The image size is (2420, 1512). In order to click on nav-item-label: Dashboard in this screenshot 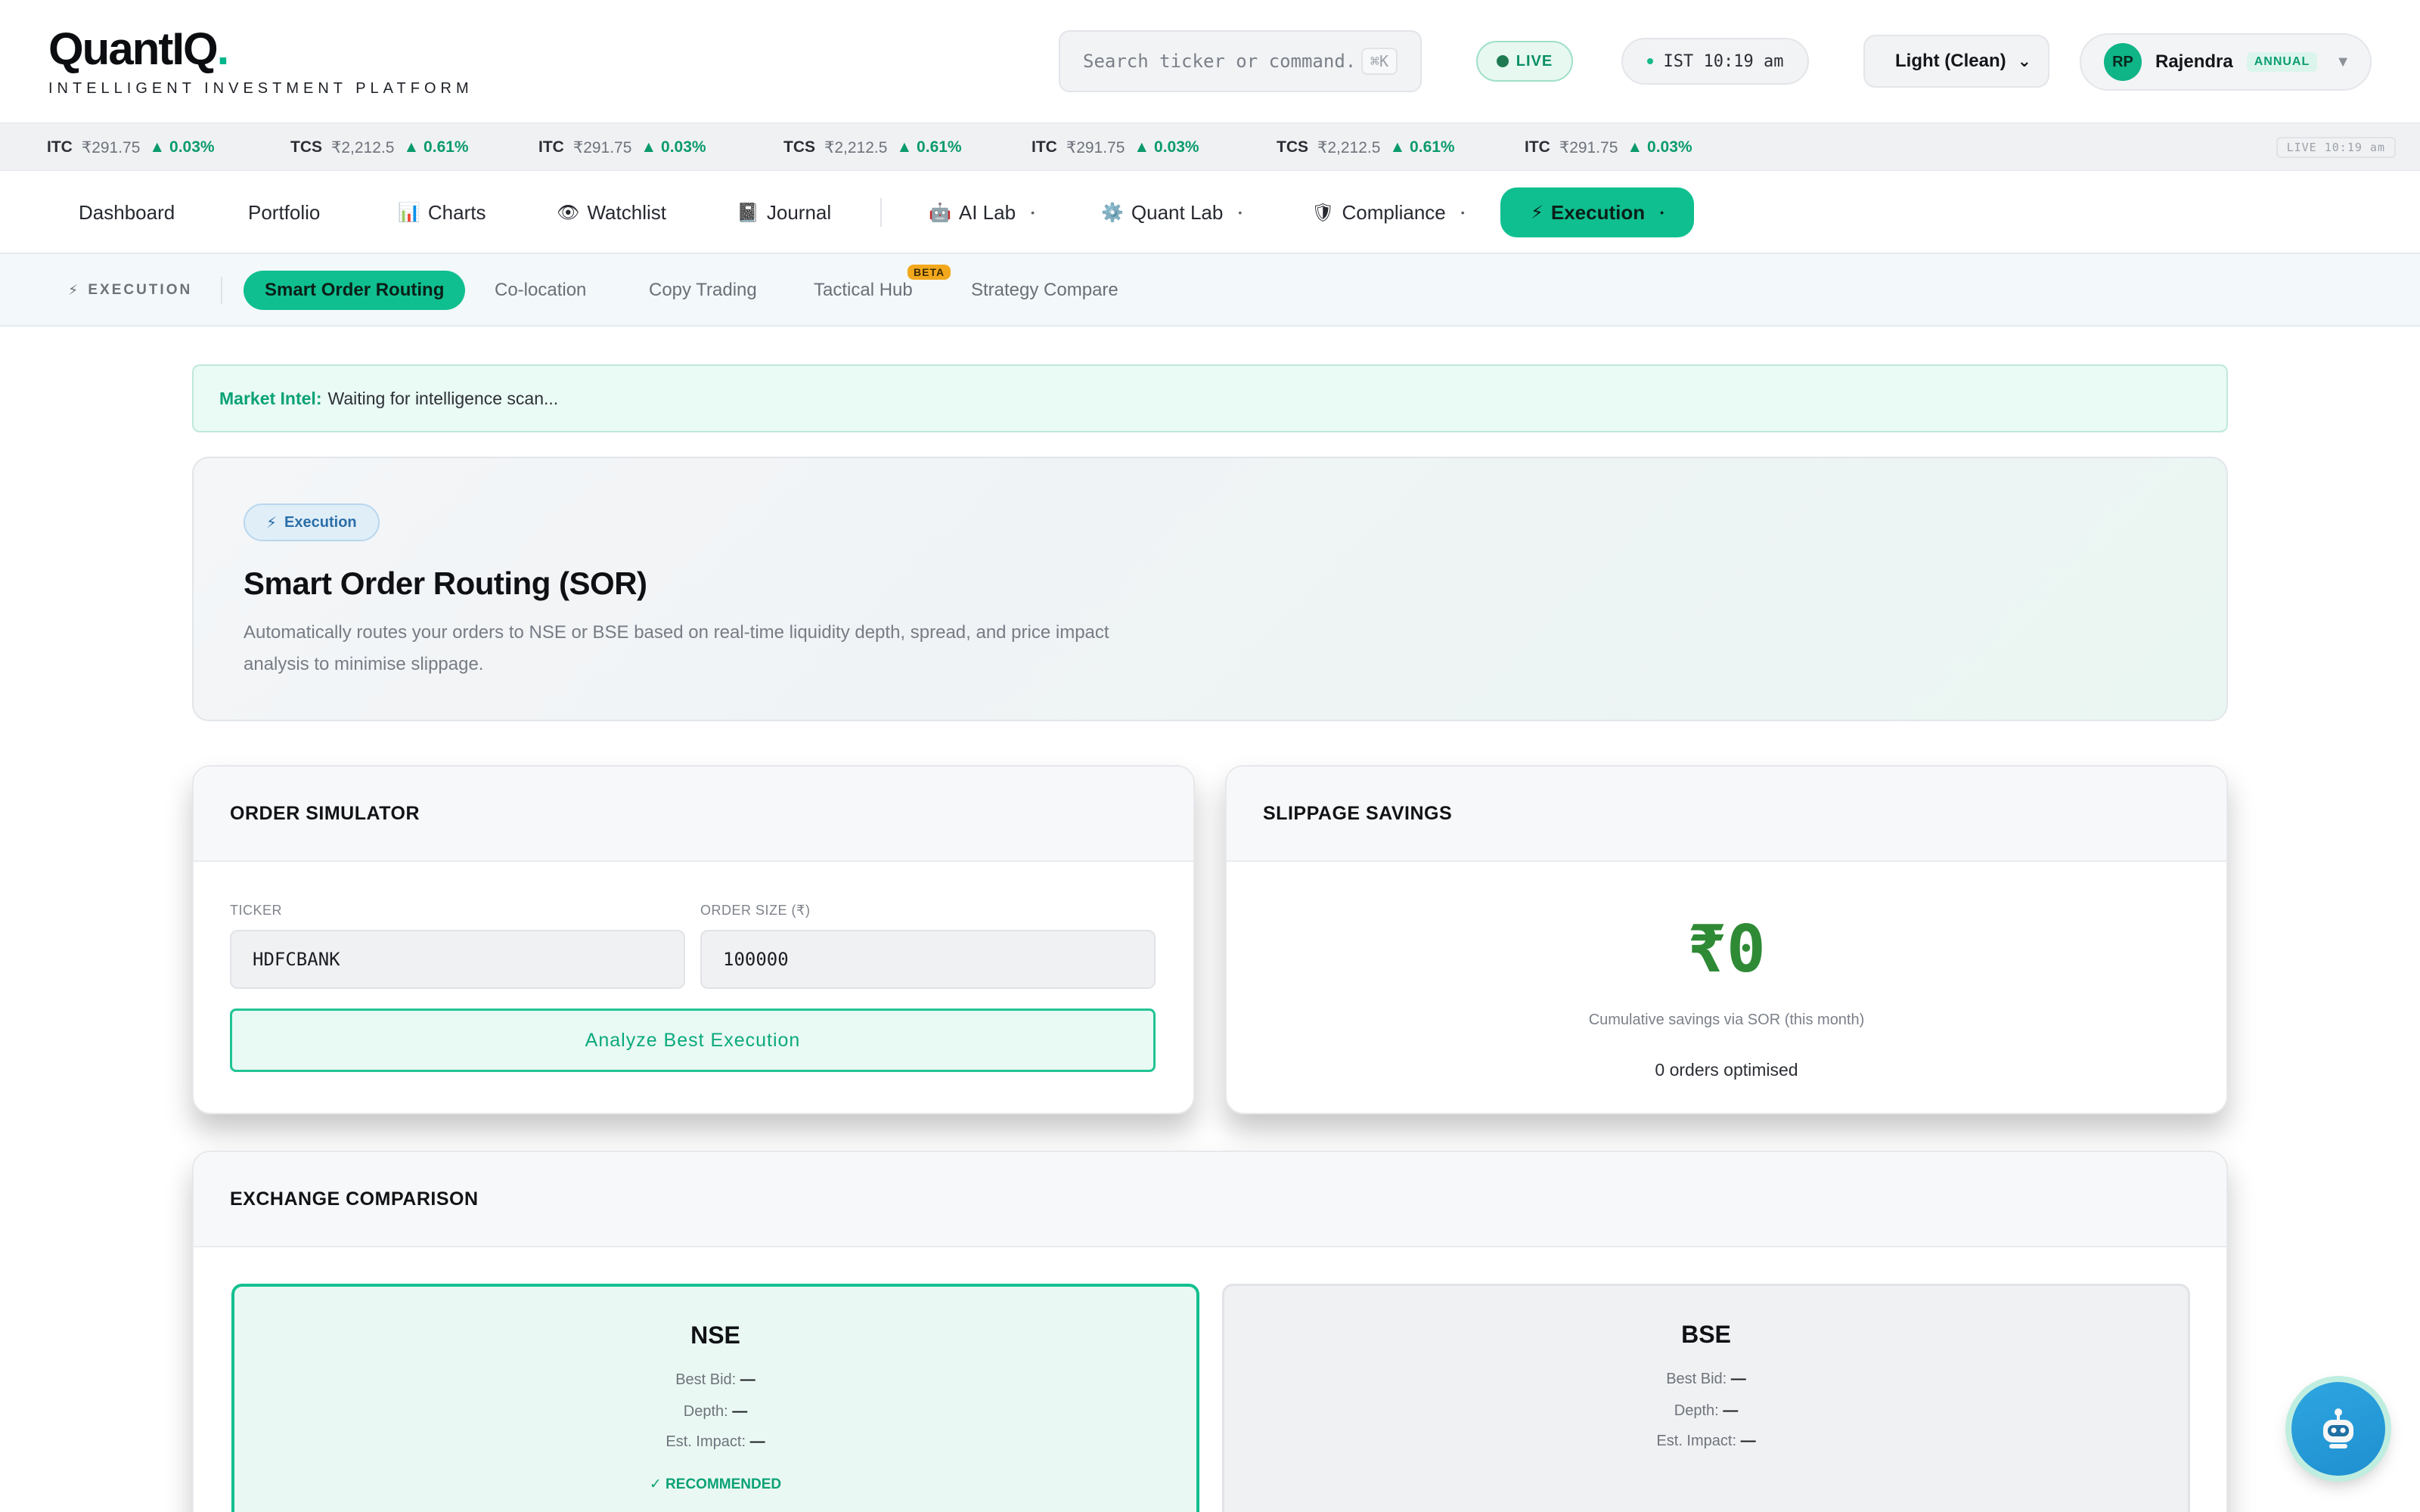, I will do `click(127, 212)`.